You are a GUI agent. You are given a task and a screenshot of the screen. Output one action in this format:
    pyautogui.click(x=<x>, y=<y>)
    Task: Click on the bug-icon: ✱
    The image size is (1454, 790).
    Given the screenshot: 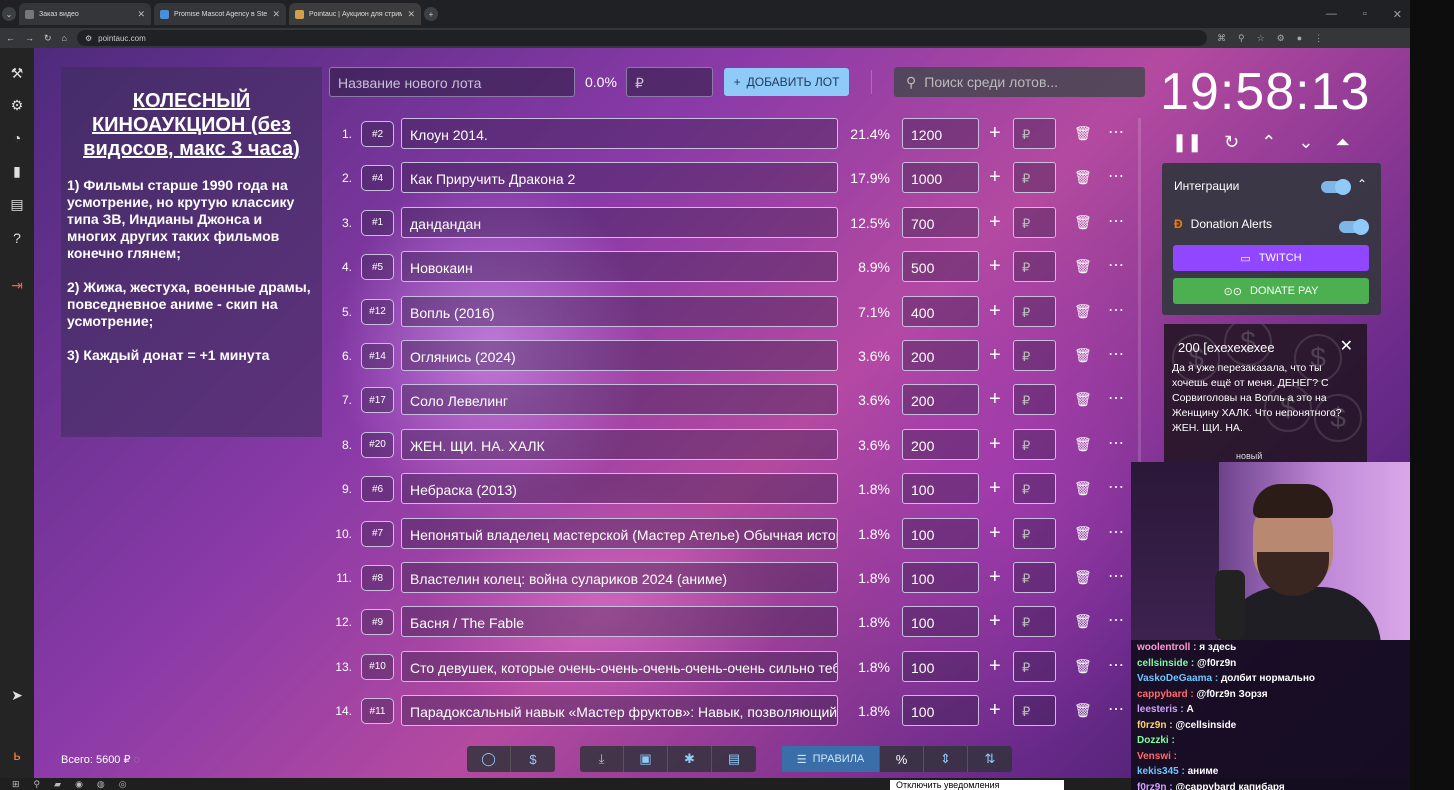 What is the action you would take?
    pyautogui.click(x=690, y=759)
    